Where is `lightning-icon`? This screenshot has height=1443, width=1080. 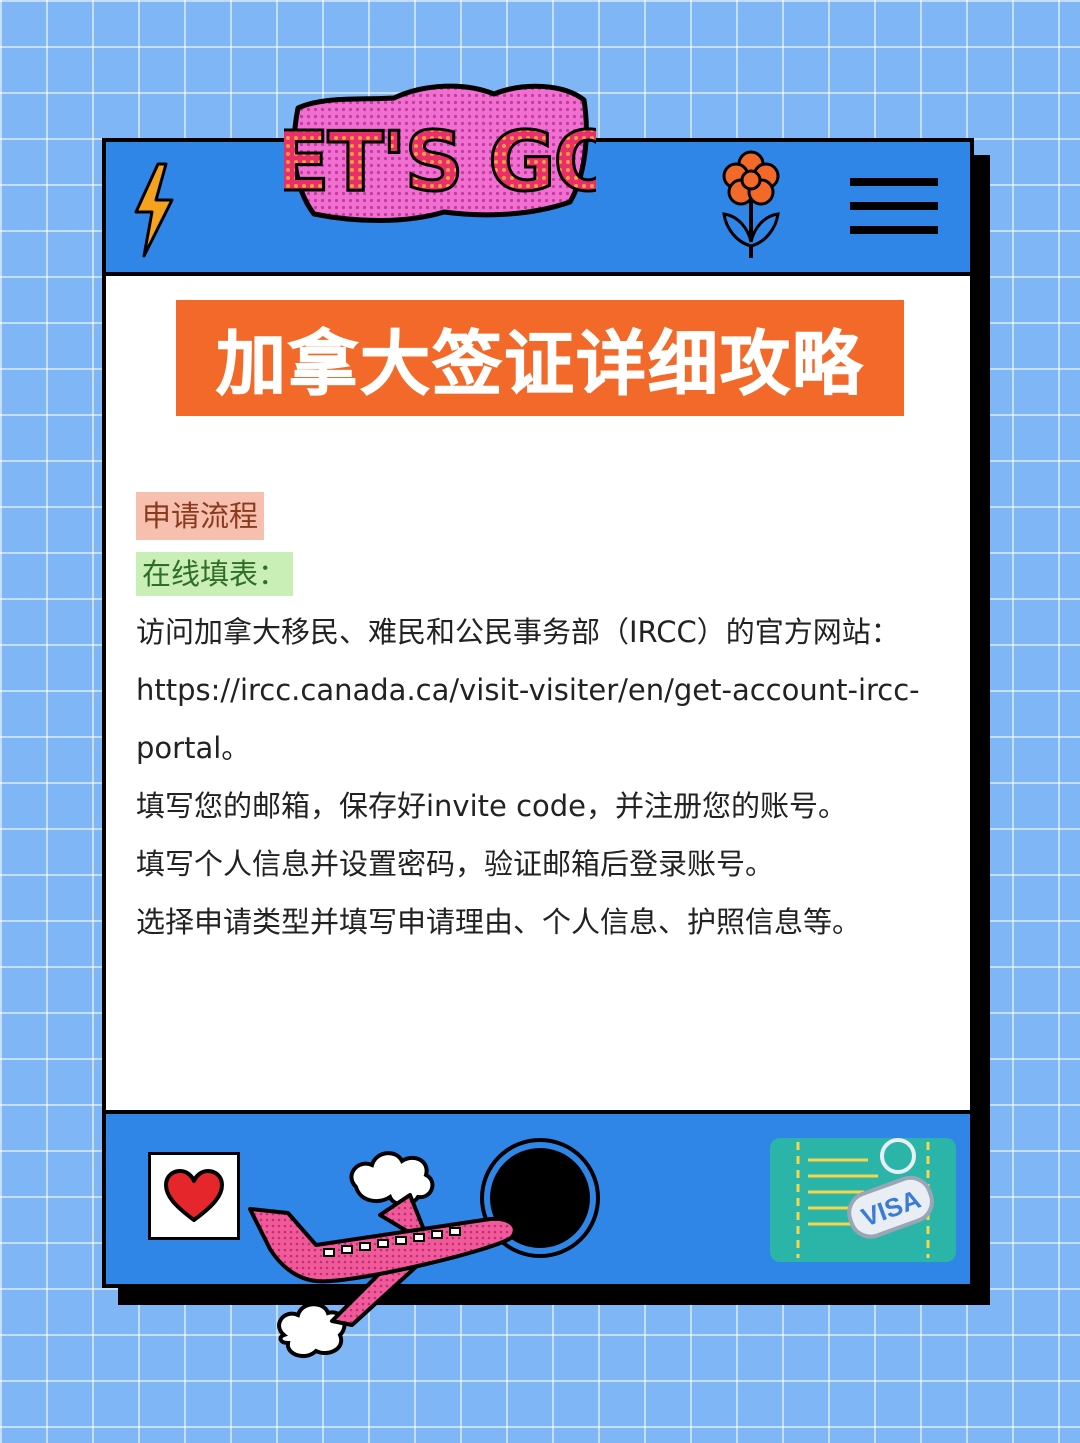 lightning-icon is located at coordinates (154, 210).